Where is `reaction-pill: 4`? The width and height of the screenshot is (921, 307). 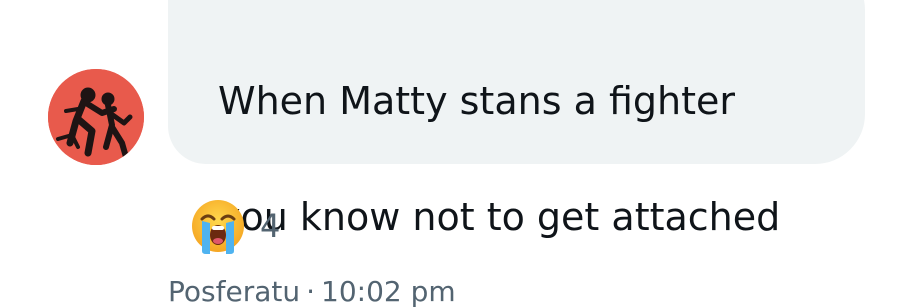 reaction-pill: 4 is located at coordinates (235, 226).